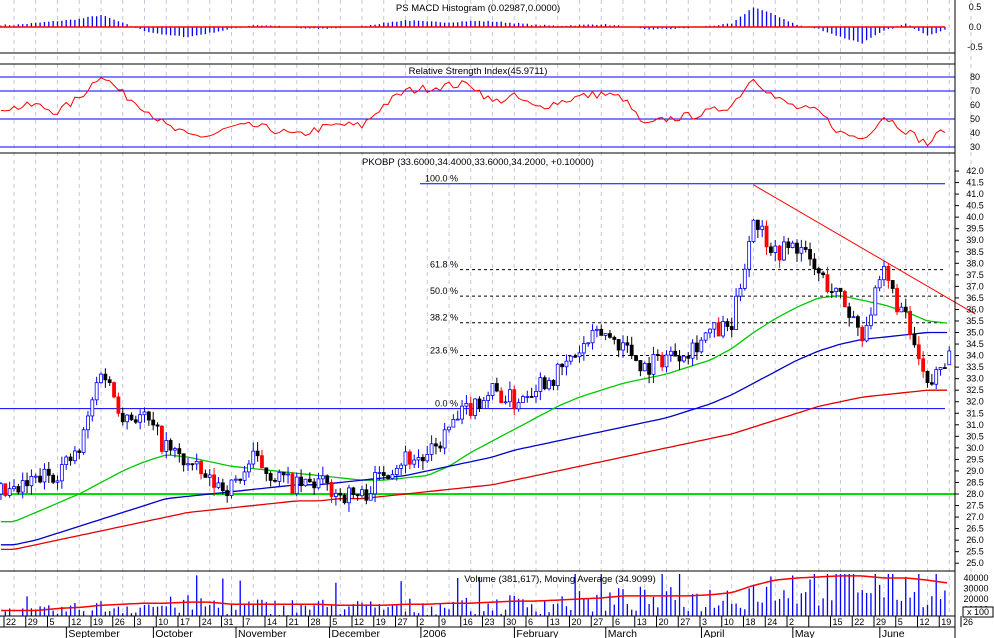 The width and height of the screenshot is (994, 638). Describe the element at coordinates (272, 622) in the screenshot. I see `x-tick-label: 14` at that location.